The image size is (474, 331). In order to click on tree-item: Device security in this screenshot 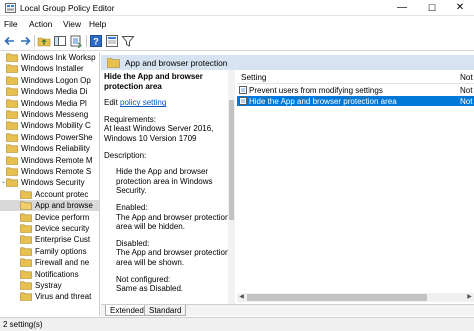, I will do `click(49, 228)`.